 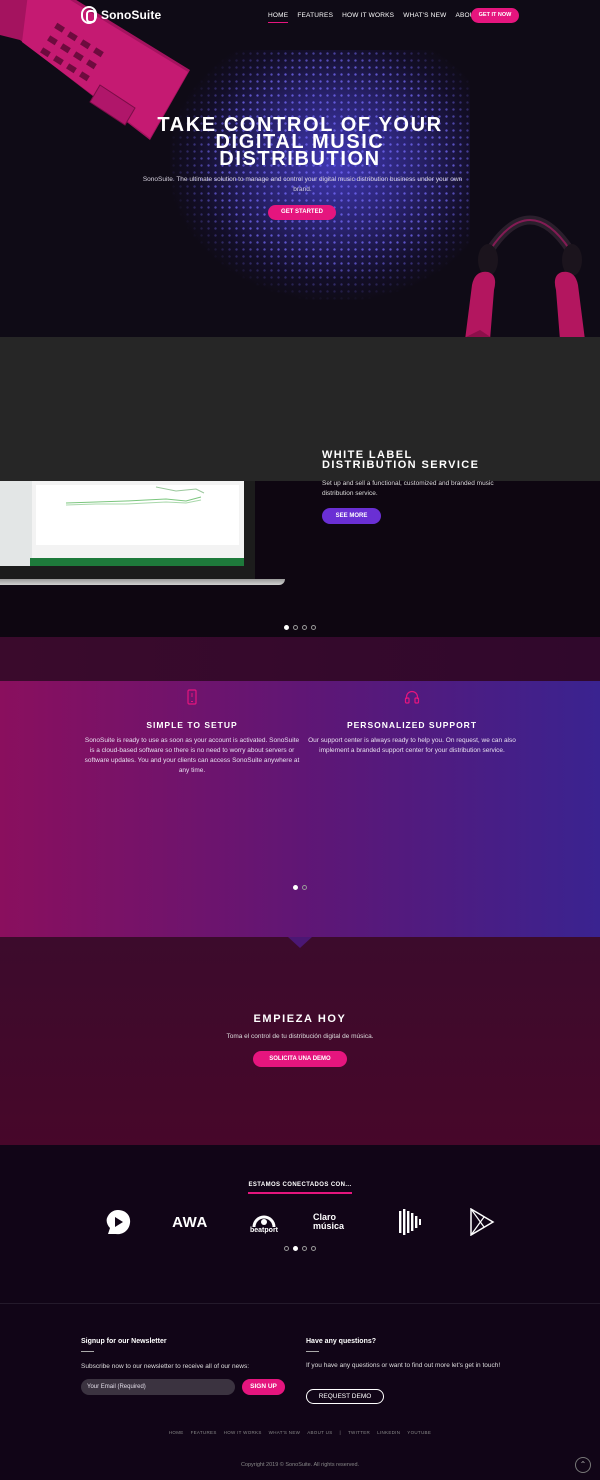 I want to click on footer-link-about-us: ABOUT US, so click(x=319, y=1432).